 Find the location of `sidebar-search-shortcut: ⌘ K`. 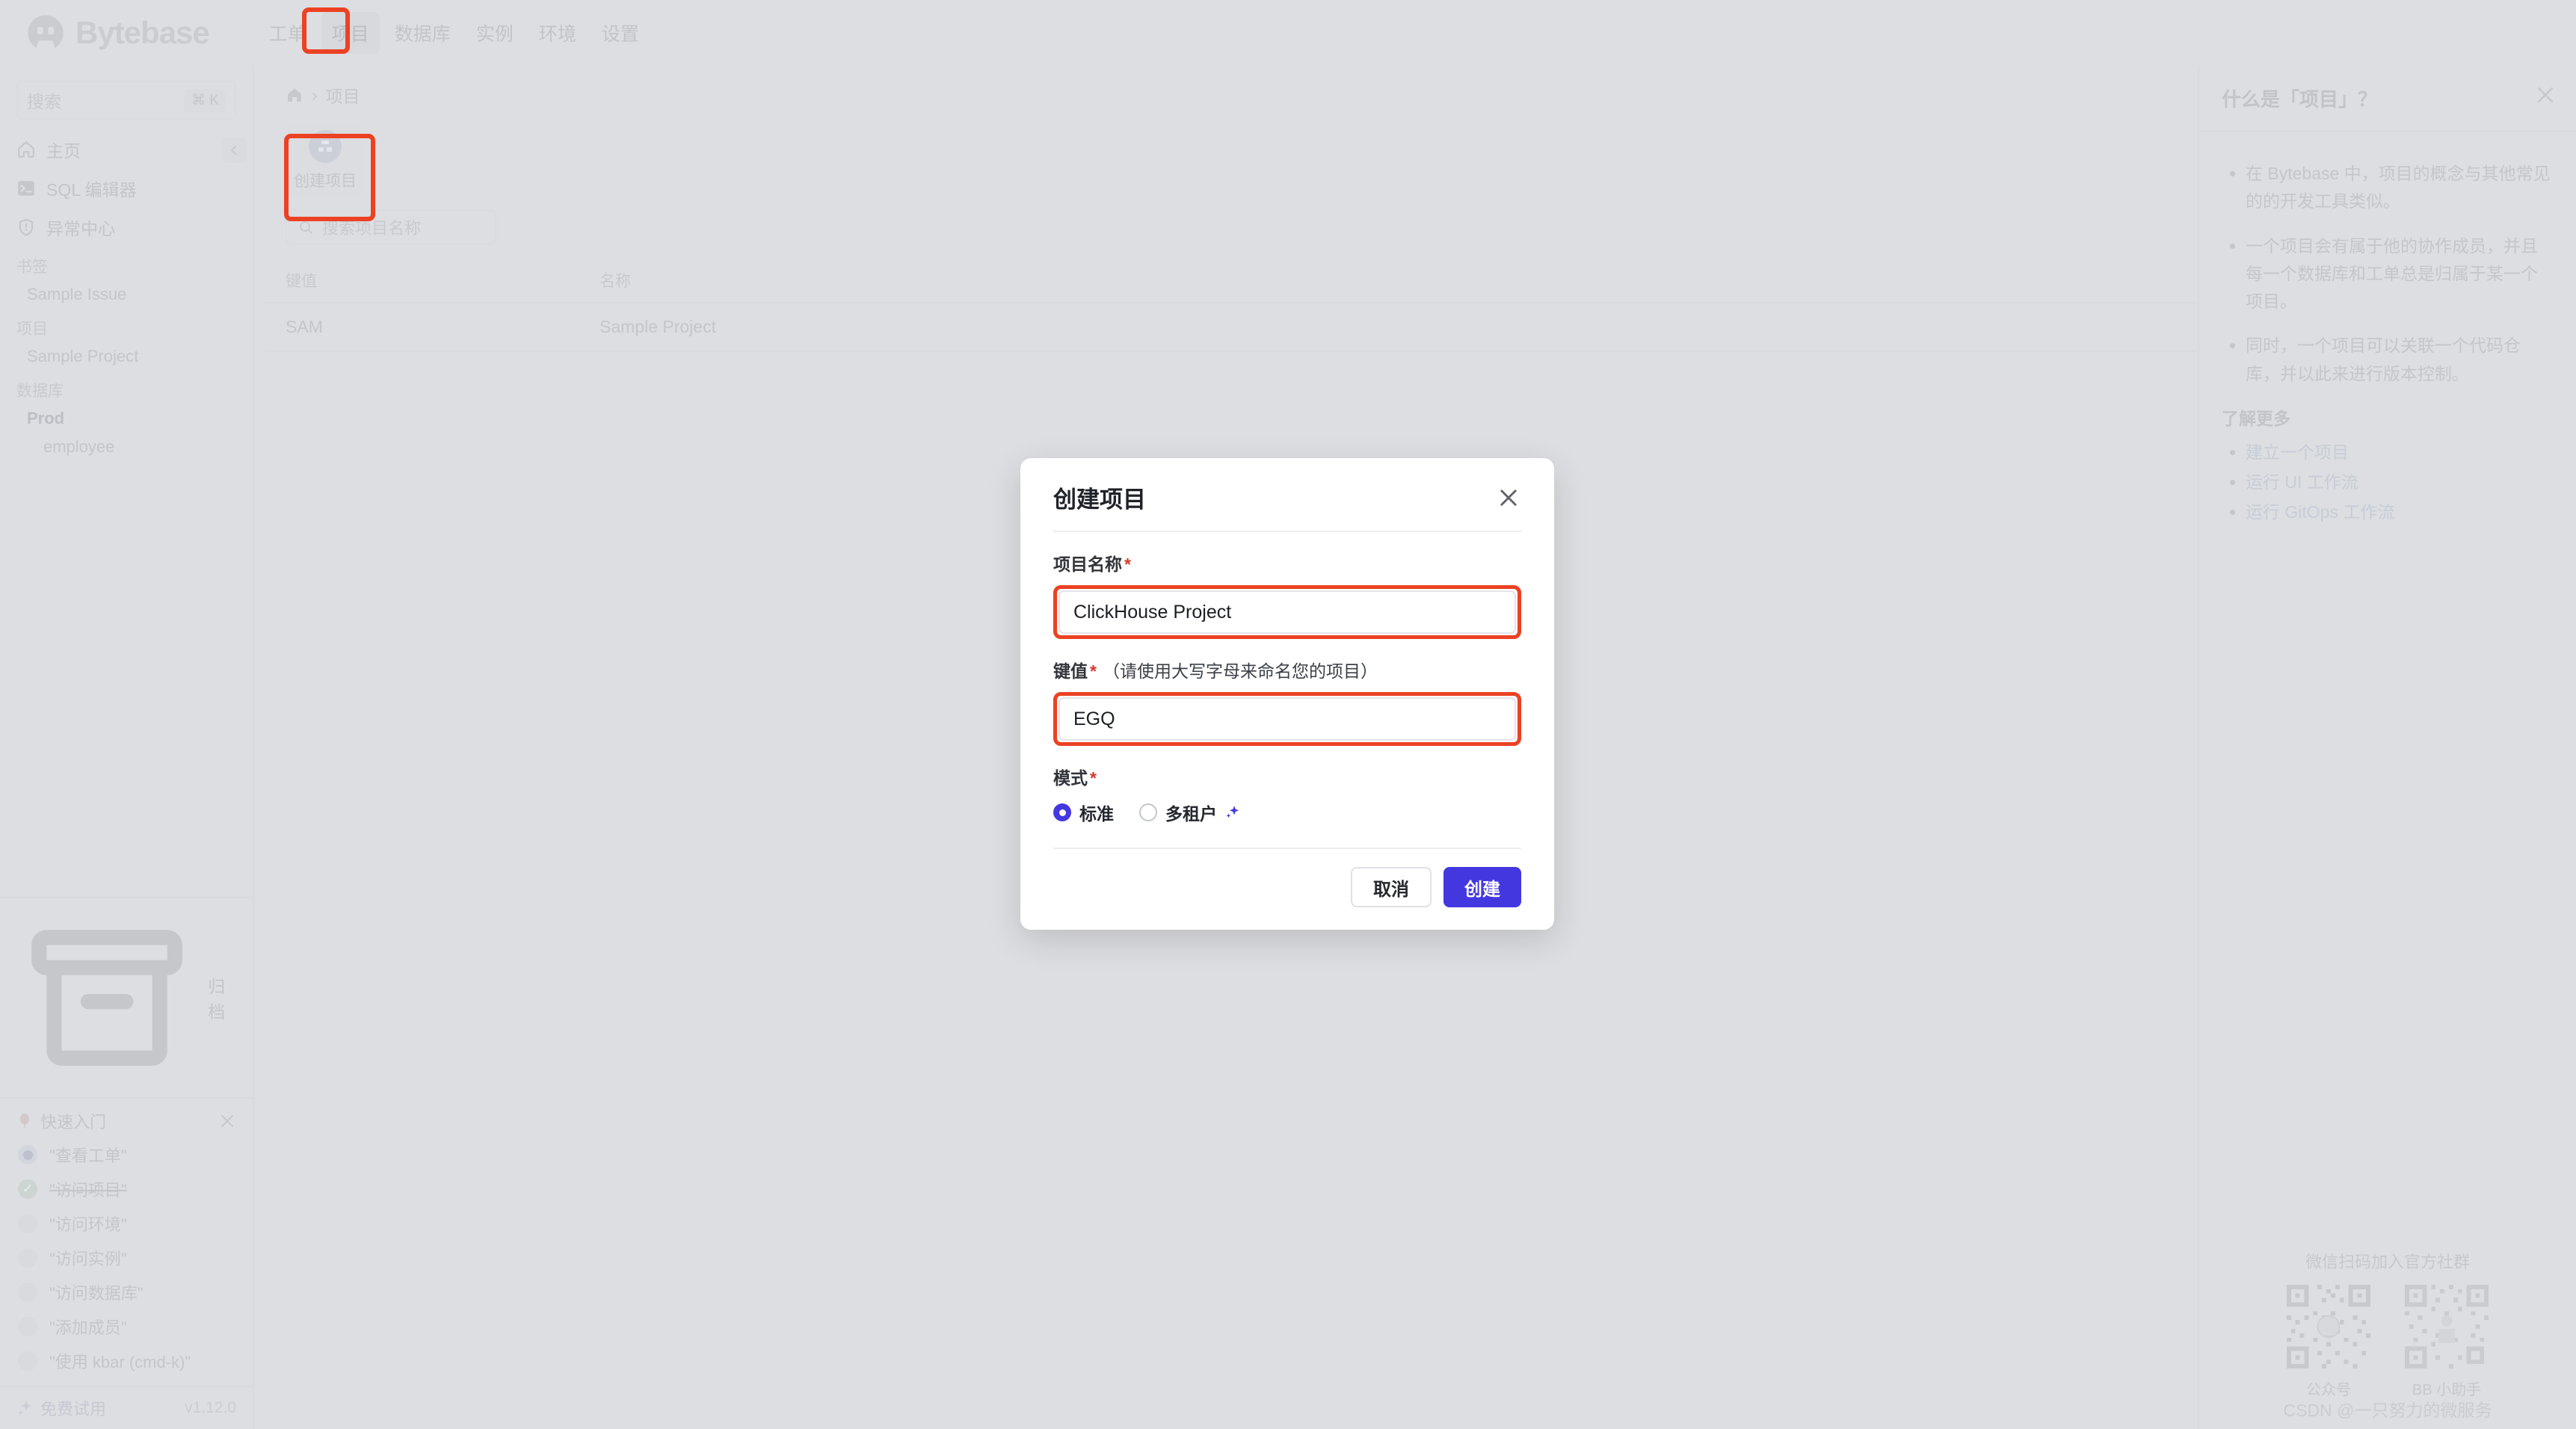

sidebar-search-shortcut: ⌘ K is located at coordinates (205, 100).